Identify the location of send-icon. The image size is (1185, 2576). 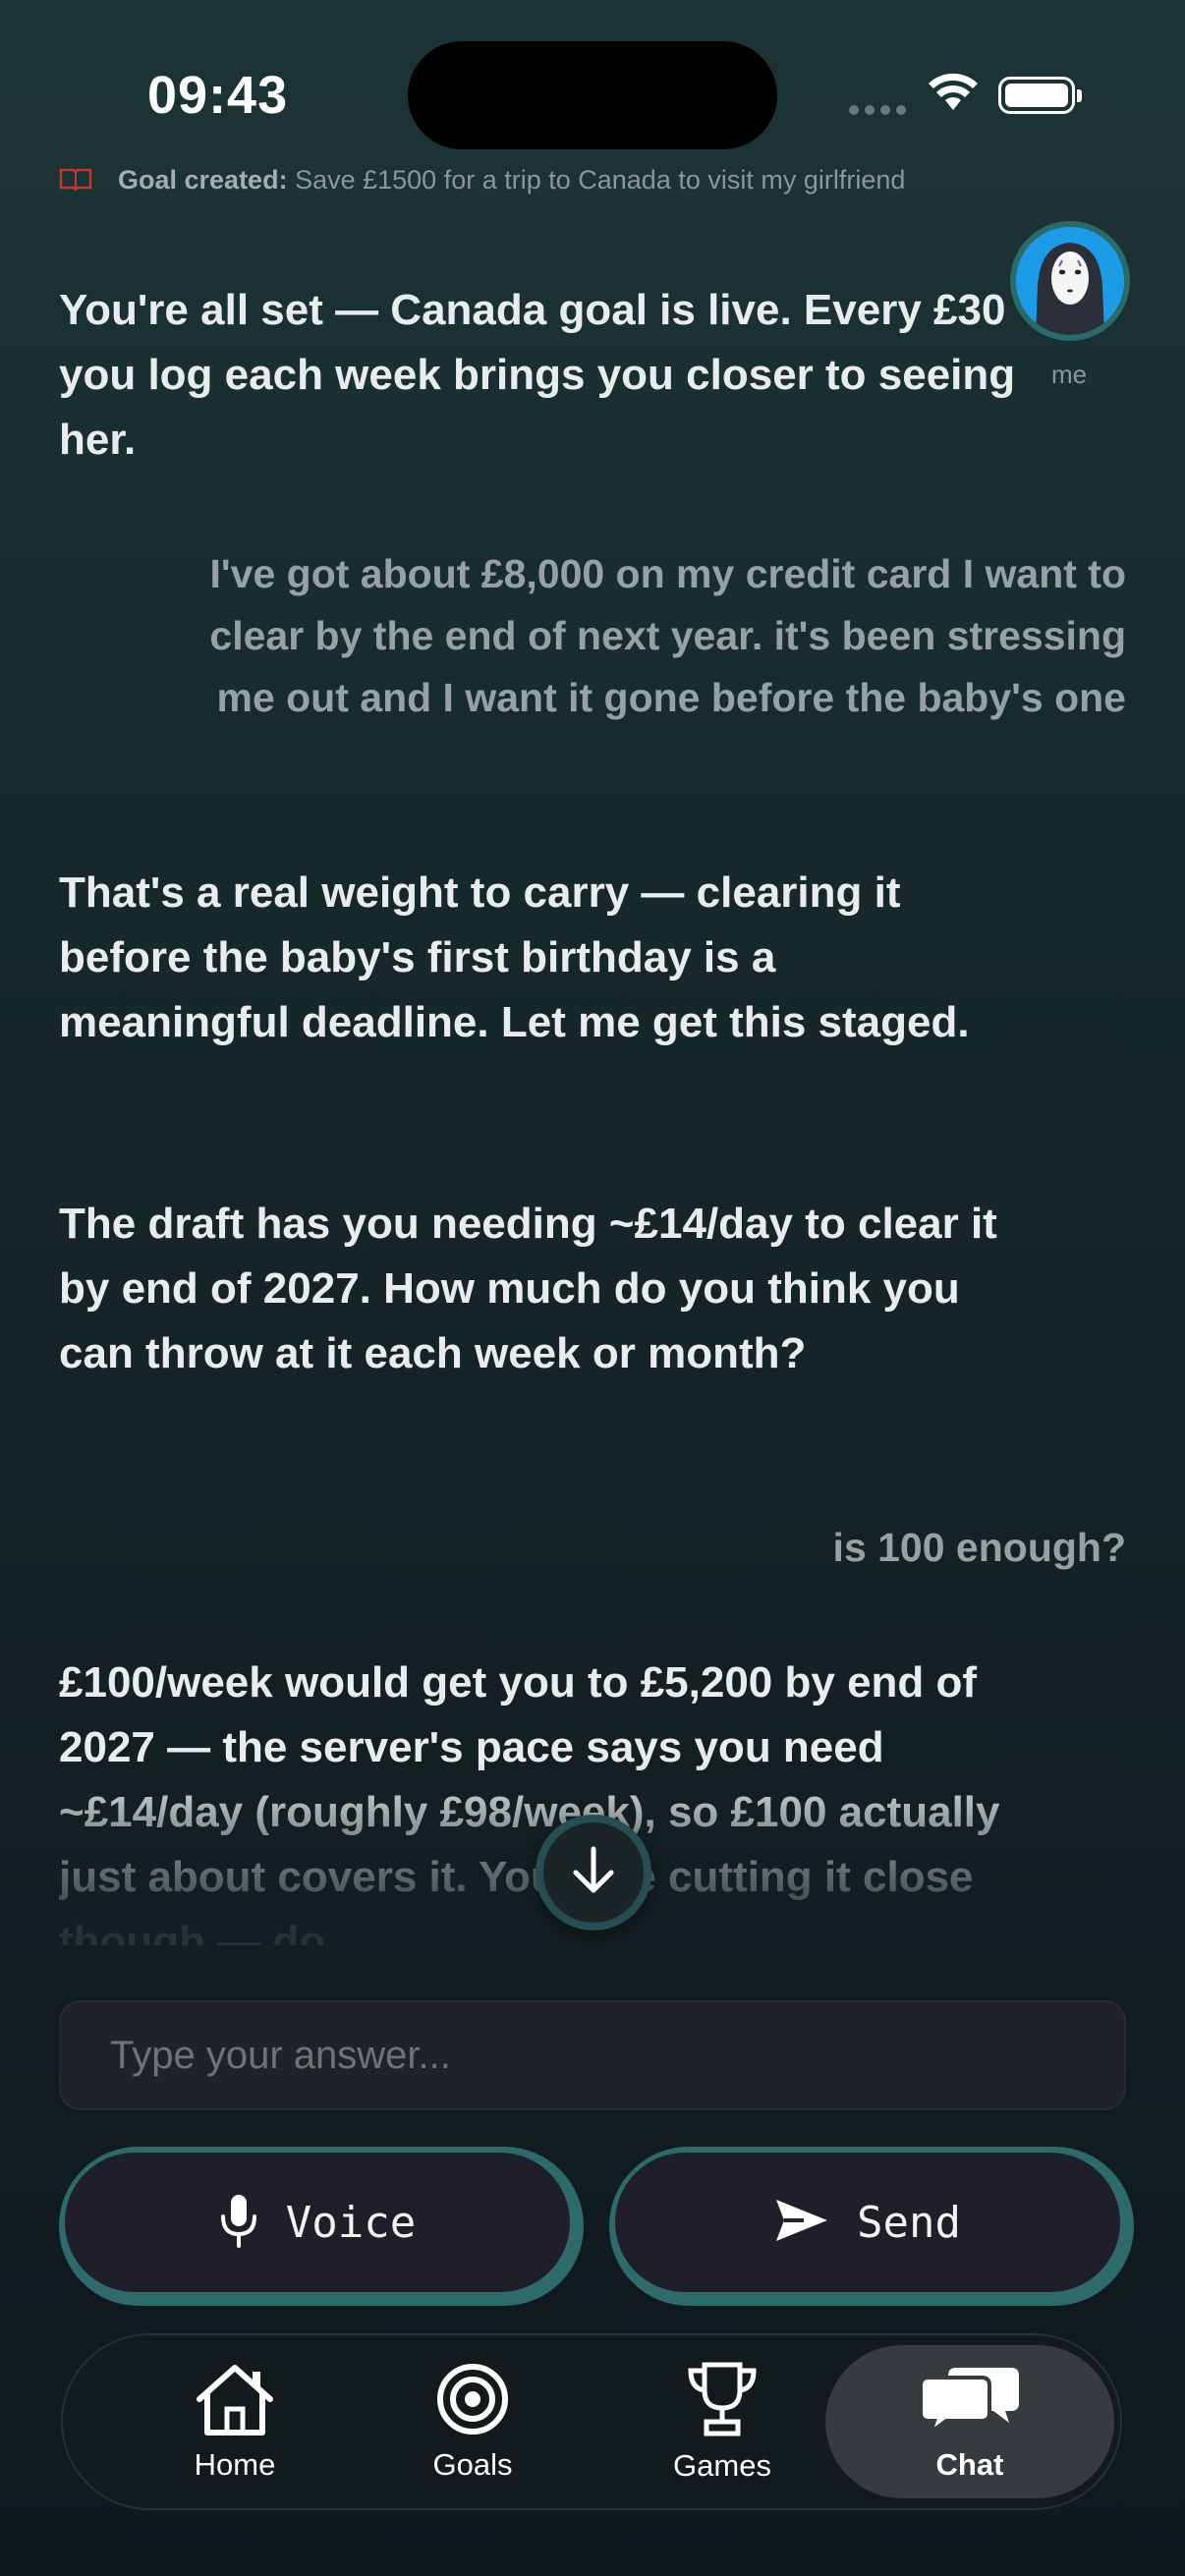
(802, 2223).